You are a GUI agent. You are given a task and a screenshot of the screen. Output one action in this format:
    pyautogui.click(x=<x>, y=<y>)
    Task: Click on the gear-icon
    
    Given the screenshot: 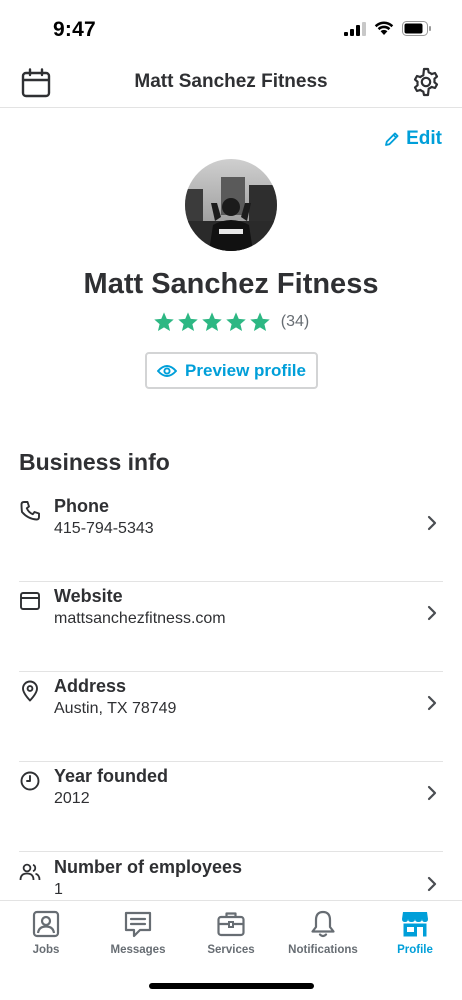 What is the action you would take?
    pyautogui.click(x=426, y=82)
    